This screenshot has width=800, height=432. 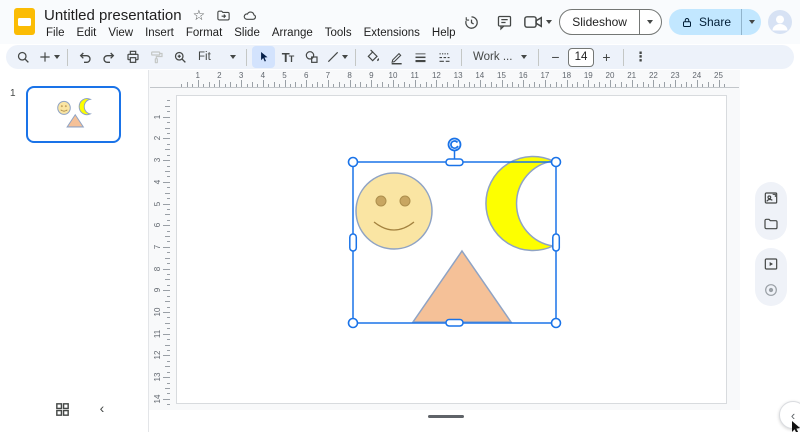 What do you see at coordinates (771, 224) in the screenshot?
I see `folder-icon` at bounding box center [771, 224].